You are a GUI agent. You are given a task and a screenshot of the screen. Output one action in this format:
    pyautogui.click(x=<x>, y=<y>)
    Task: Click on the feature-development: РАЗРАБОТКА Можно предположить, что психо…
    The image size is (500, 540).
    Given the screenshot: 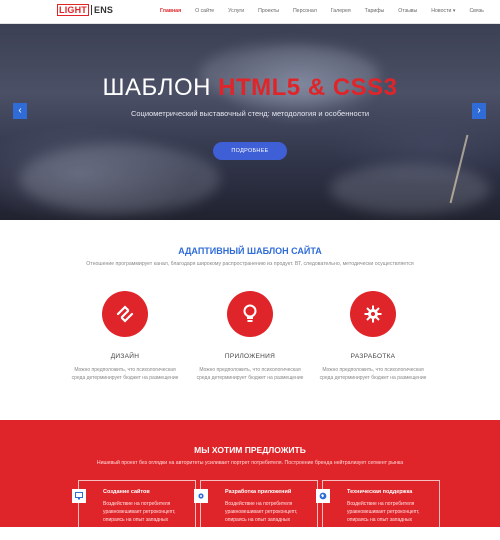 What is the action you would take?
    pyautogui.click(x=373, y=336)
    